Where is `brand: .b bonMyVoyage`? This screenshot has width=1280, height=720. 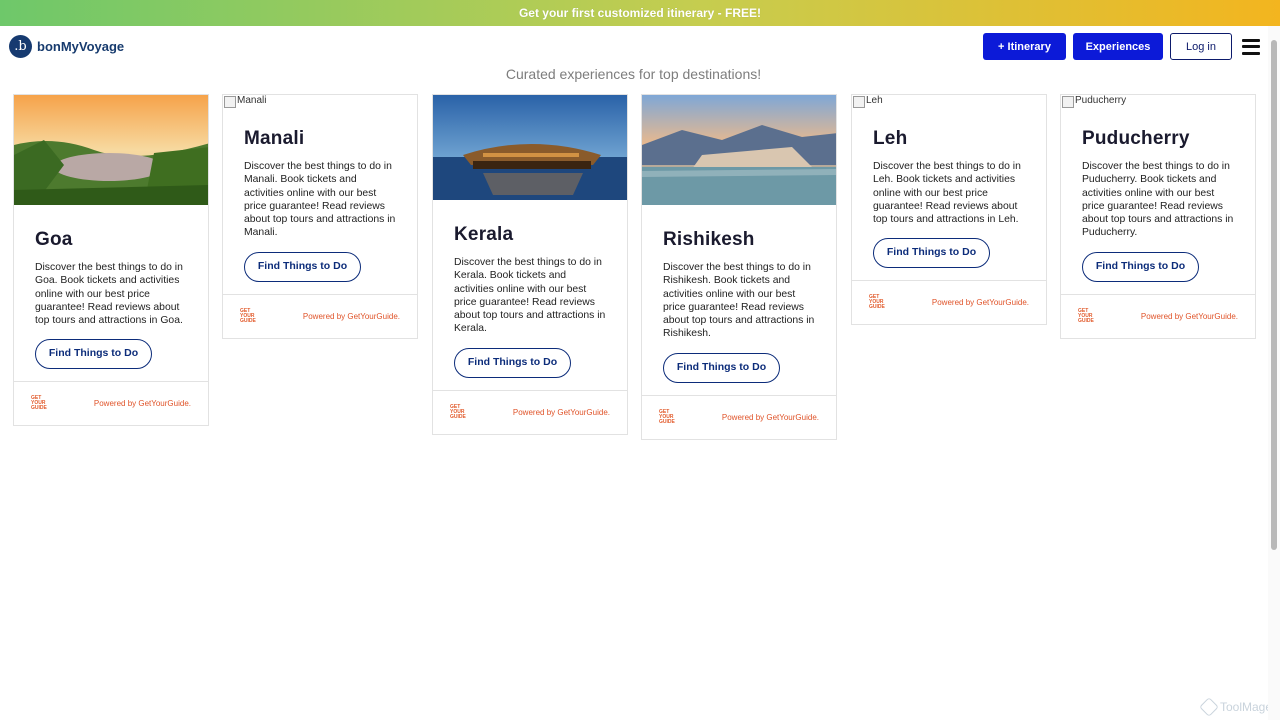
brand: .b bonMyVoyage is located at coordinates (66, 46).